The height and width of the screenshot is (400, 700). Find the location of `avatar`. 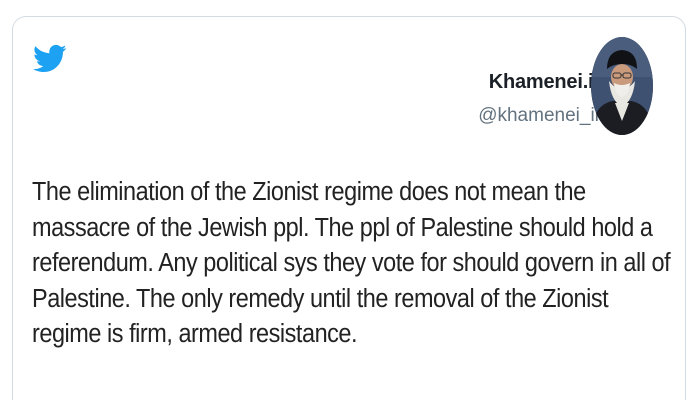

avatar is located at coordinates (622, 86).